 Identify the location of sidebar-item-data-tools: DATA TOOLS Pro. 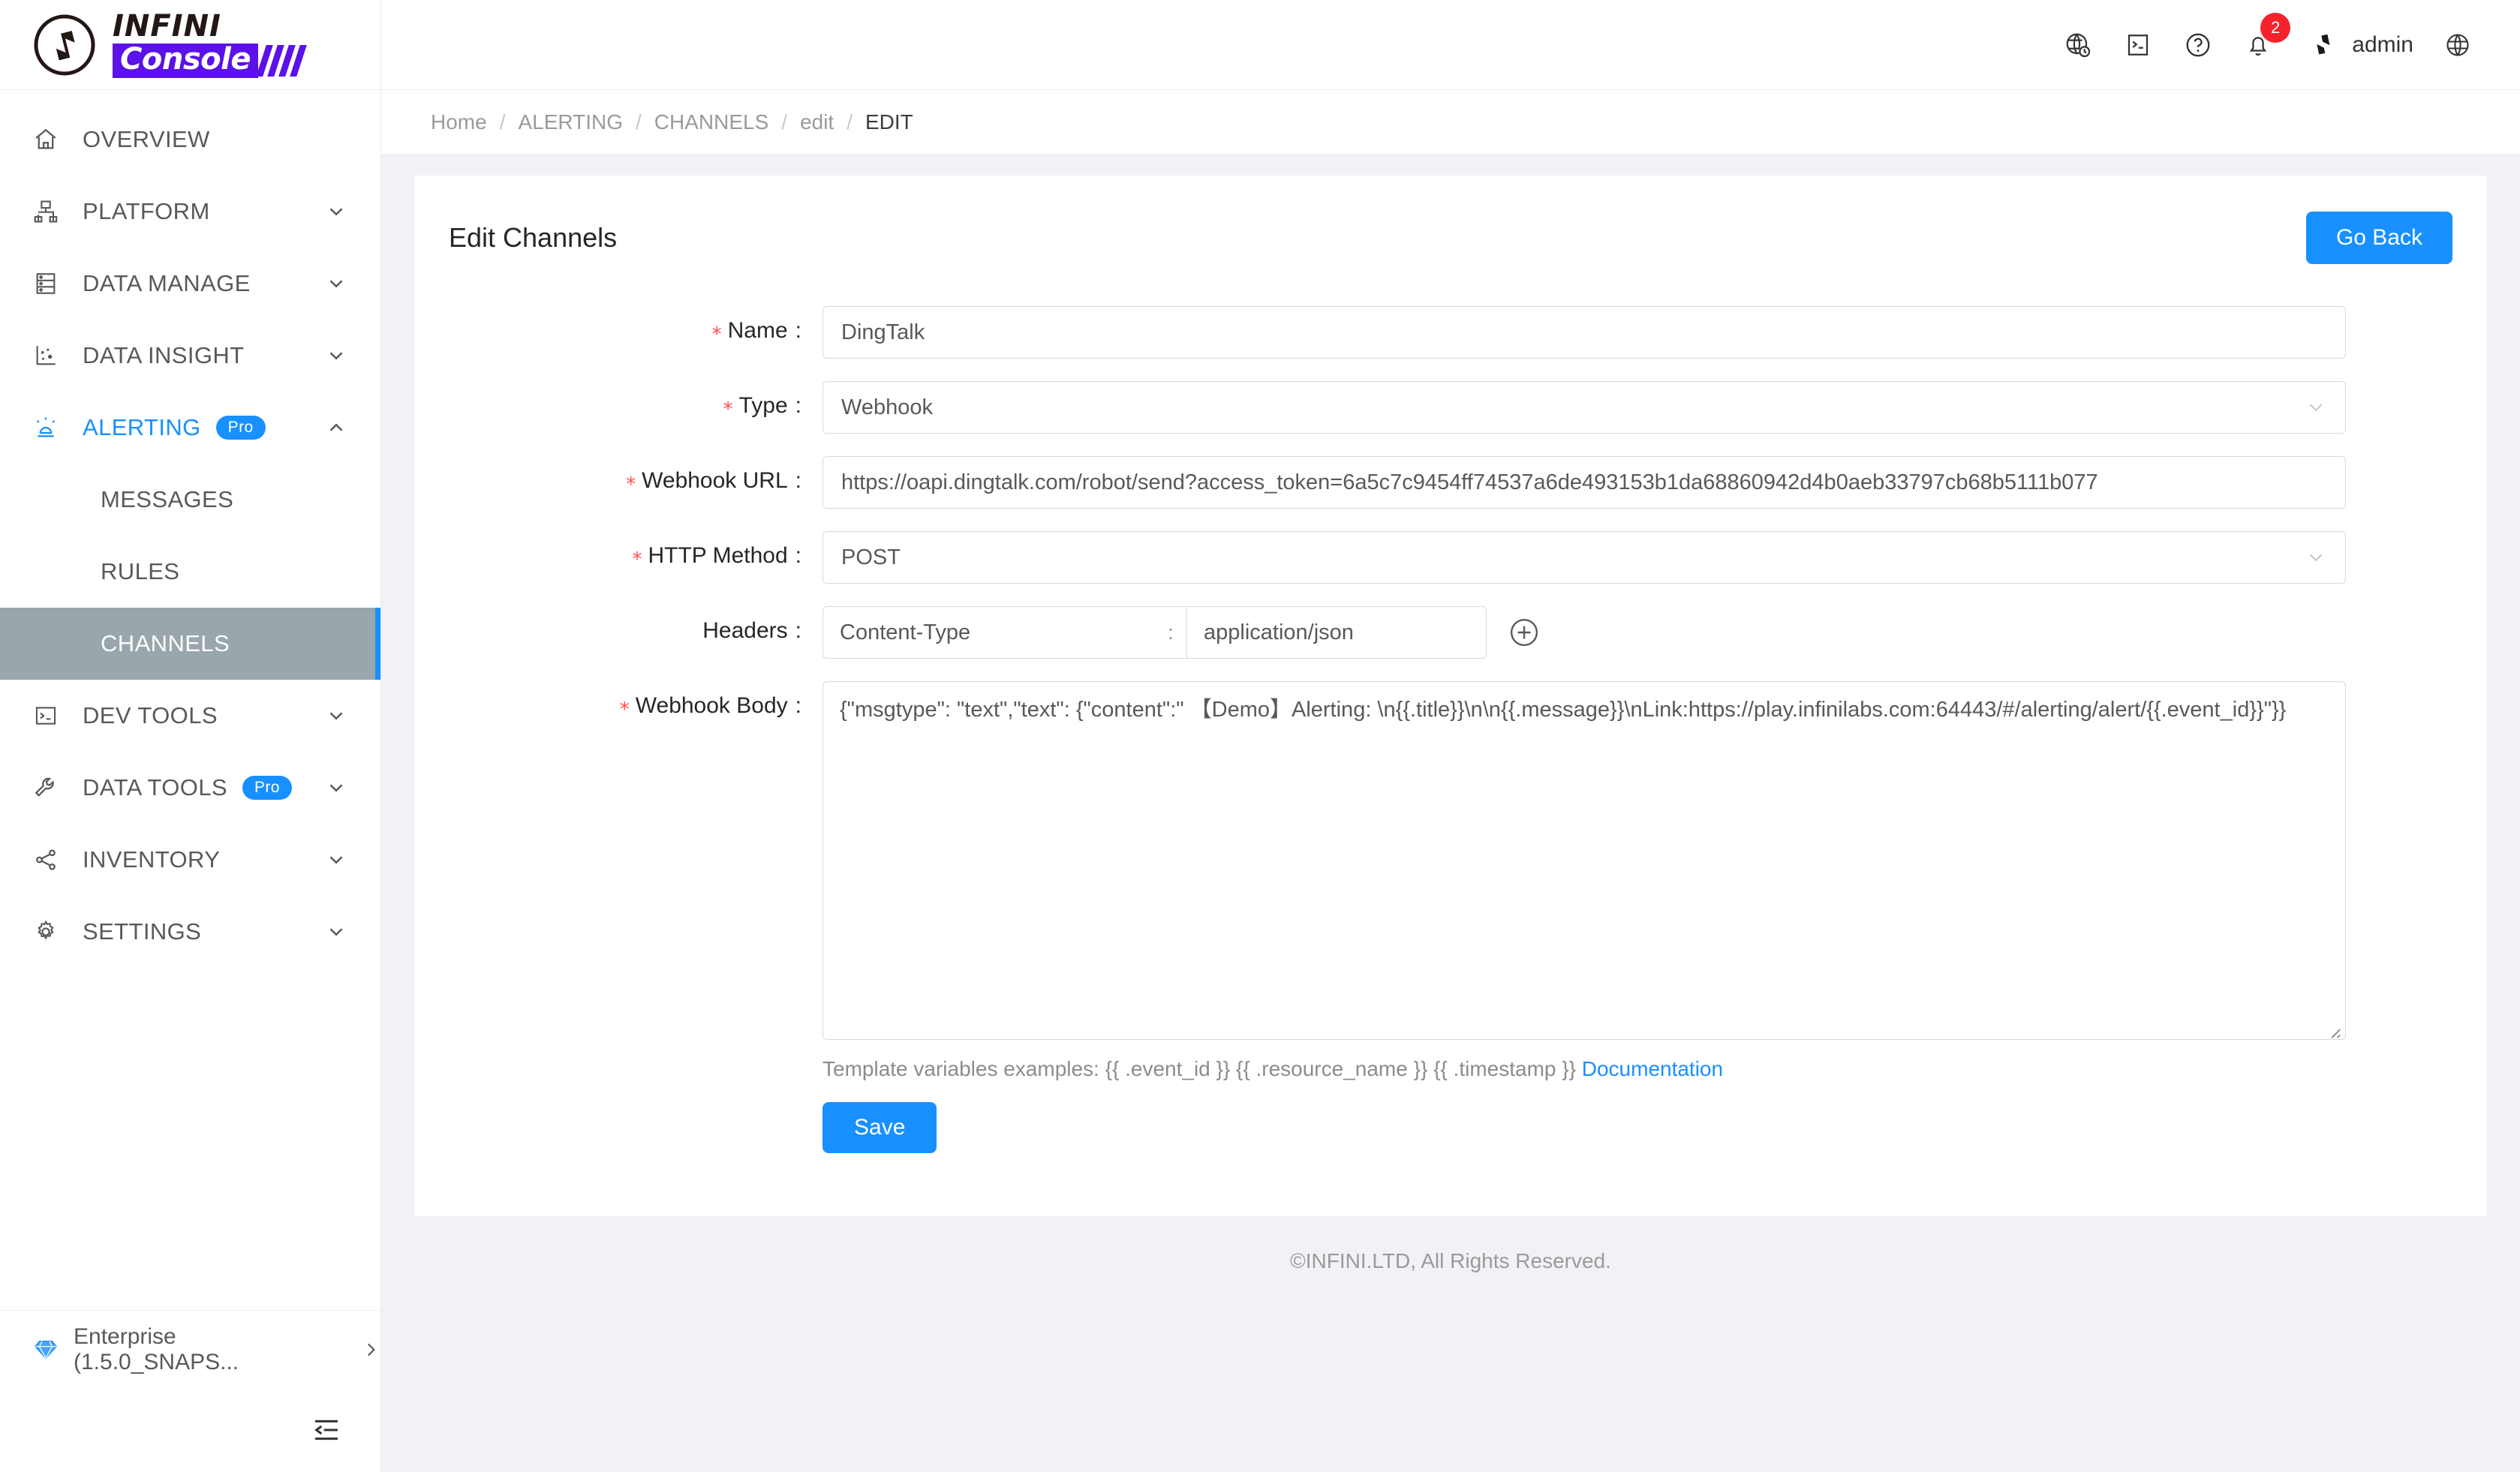
(190, 788).